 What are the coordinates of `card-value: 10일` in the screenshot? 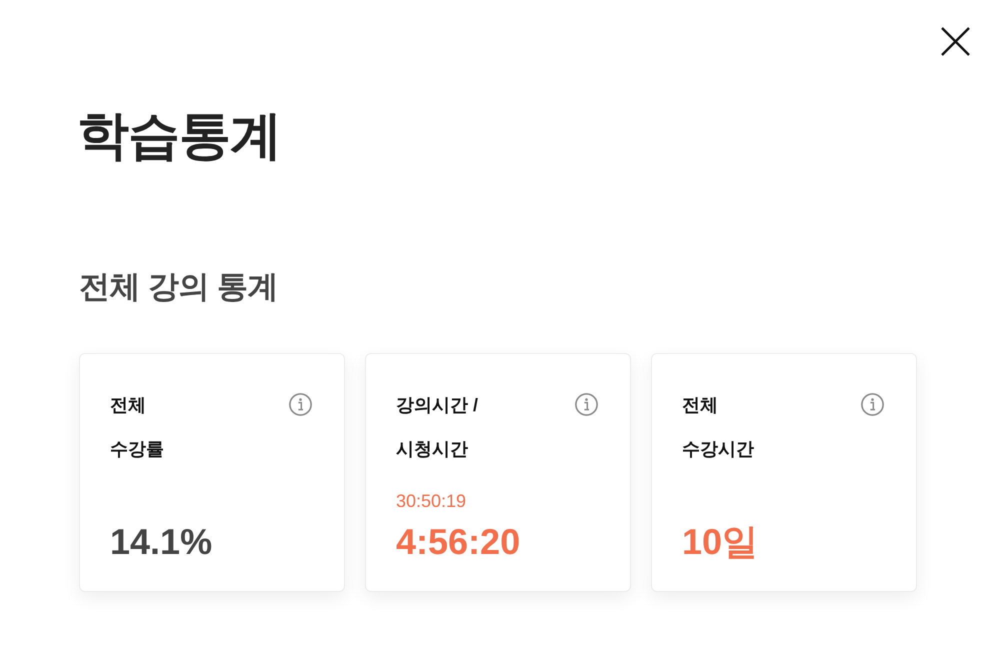 It's located at (720, 542).